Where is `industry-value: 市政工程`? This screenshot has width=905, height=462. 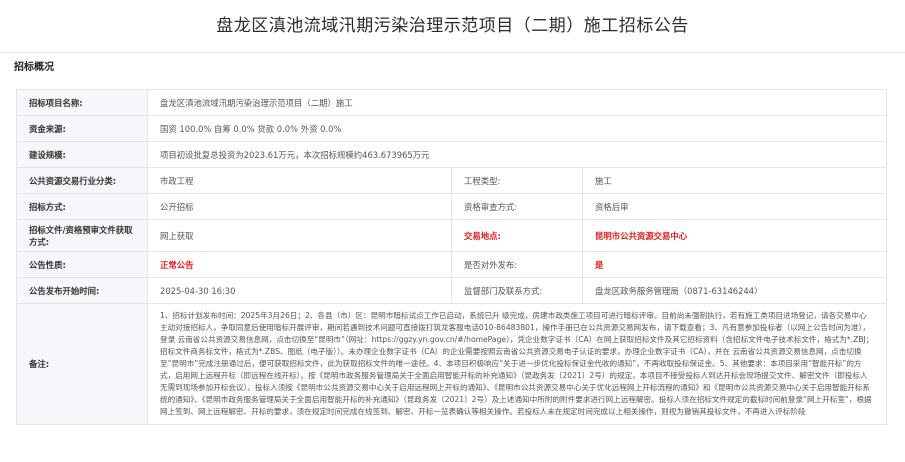 industry-value: 市政工程 is located at coordinates (299, 180).